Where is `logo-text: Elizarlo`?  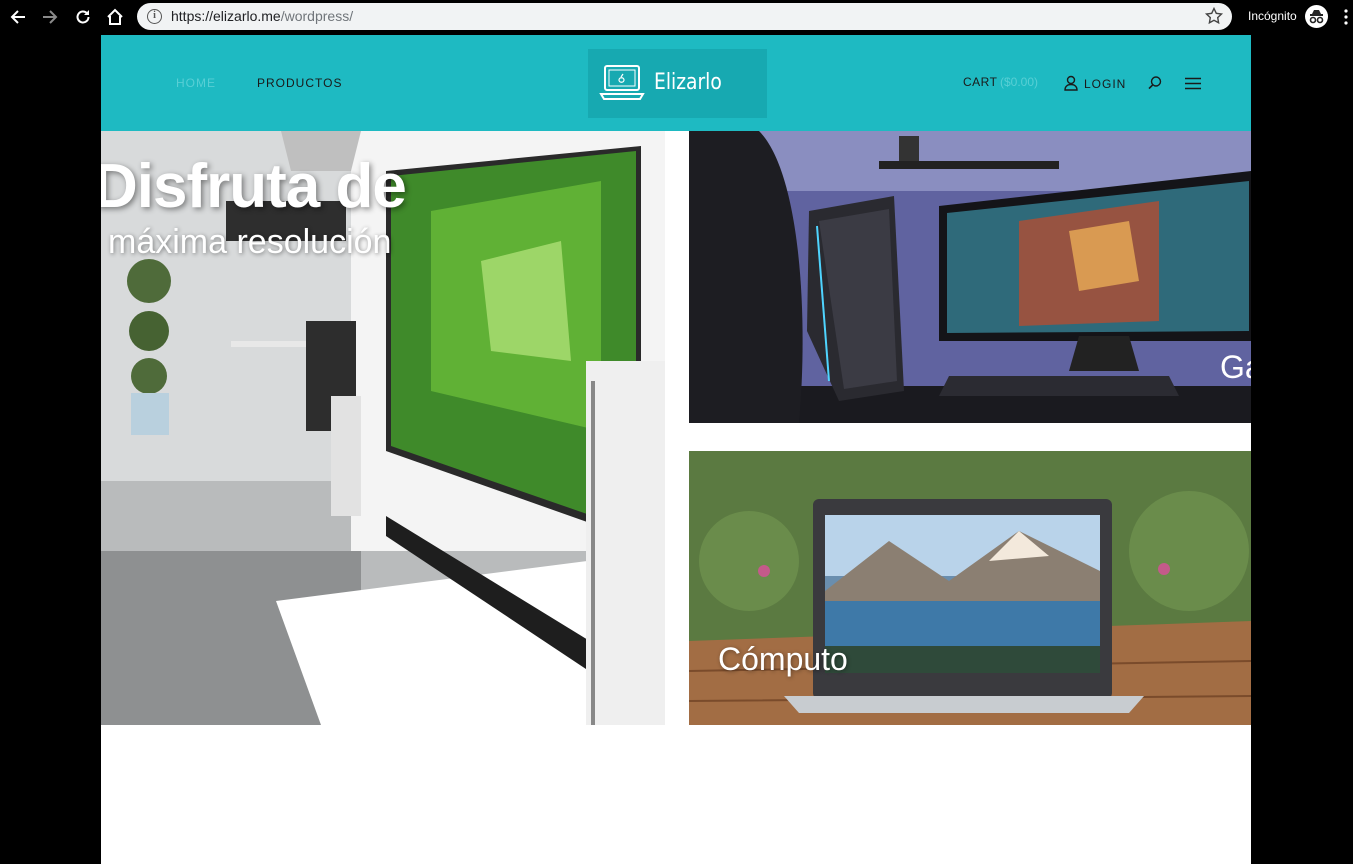 logo-text: Elizarlo is located at coordinates (688, 82).